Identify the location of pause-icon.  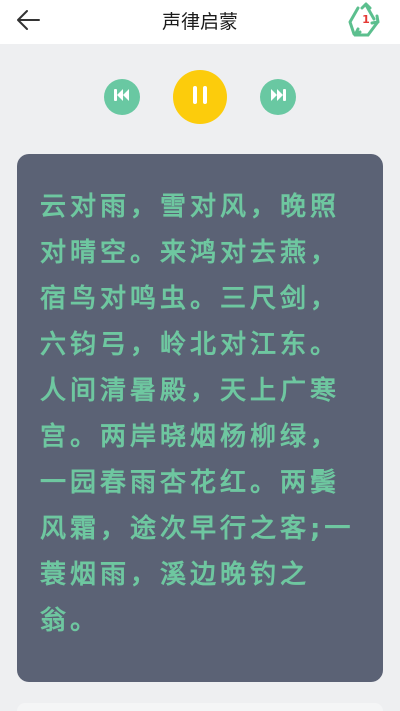
(200, 97).